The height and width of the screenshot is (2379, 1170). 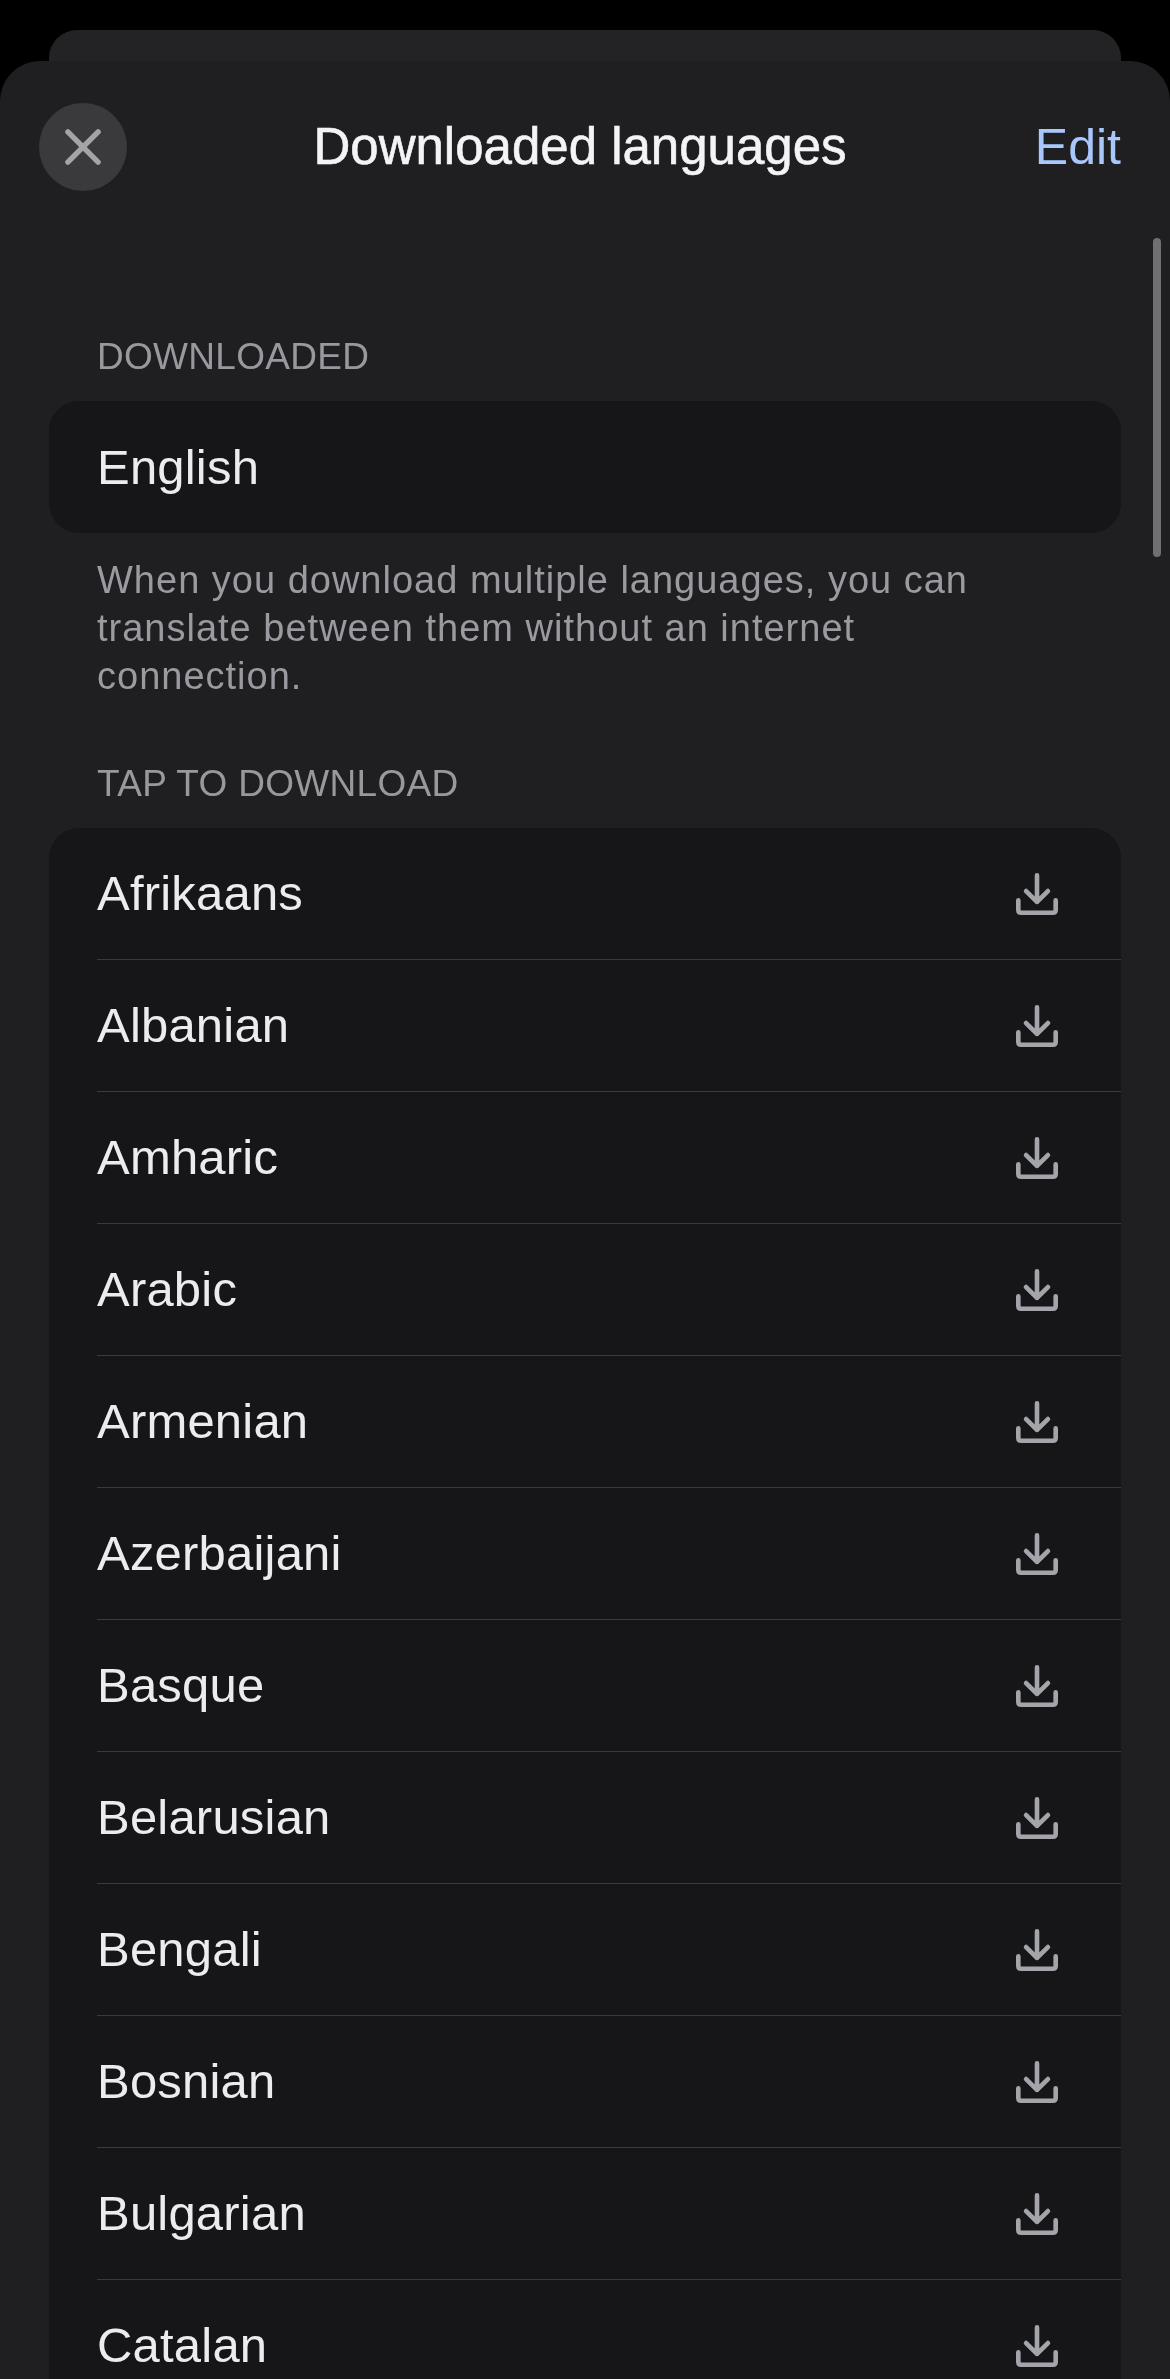 What do you see at coordinates (609, 1422) in the screenshot?
I see `language-item: Armenian` at bounding box center [609, 1422].